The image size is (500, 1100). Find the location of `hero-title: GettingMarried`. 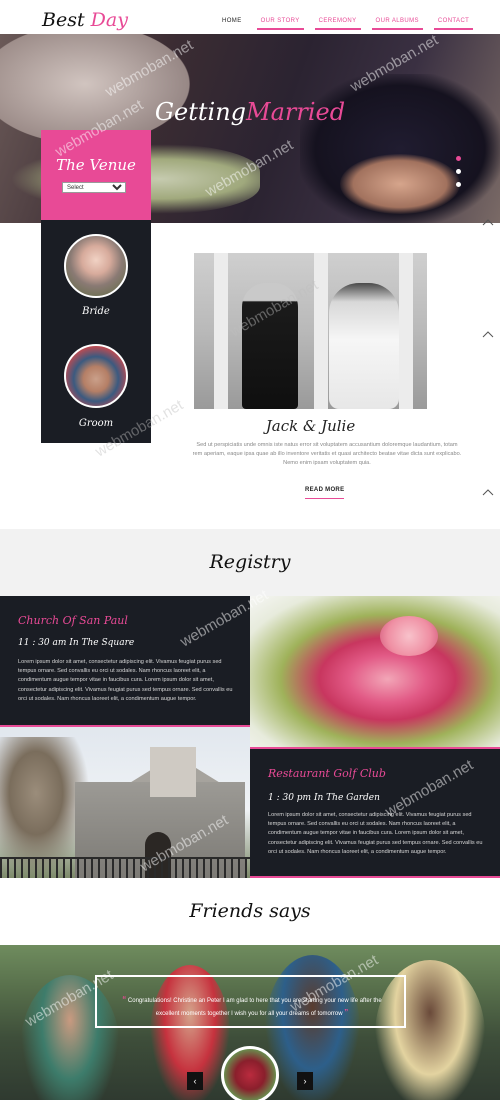

hero-title: GettingMarried is located at coordinates (250, 112).